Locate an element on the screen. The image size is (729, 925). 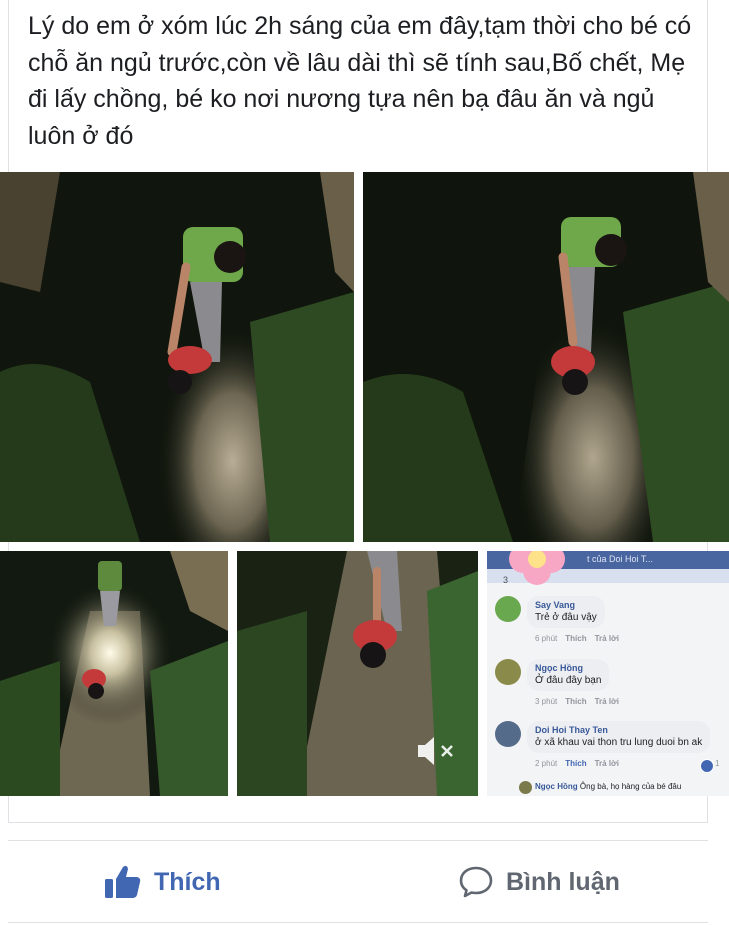
comment-bubble: Ngọc Hồng Ở đâu đây bạn is located at coordinates (568, 675).